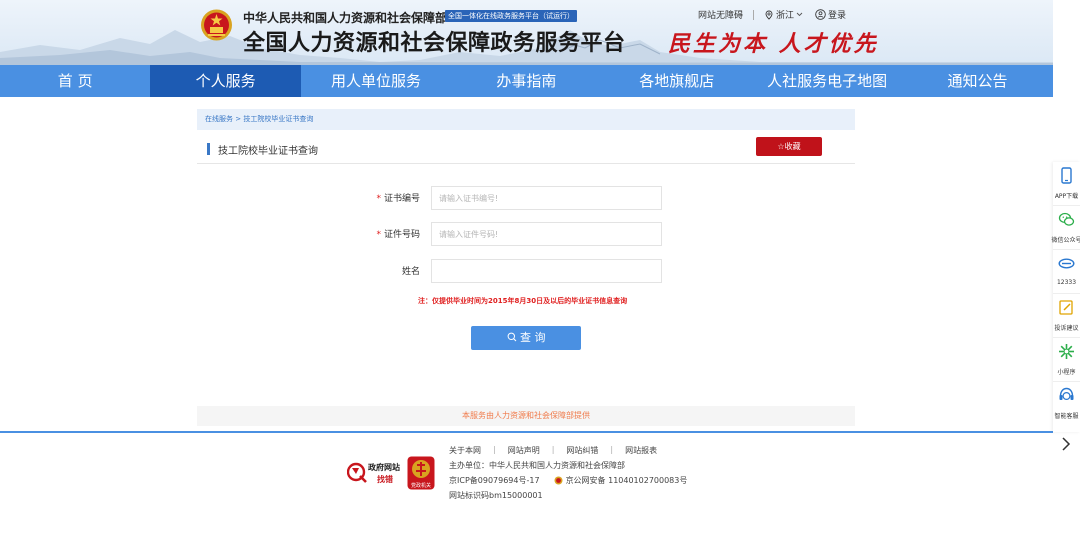  Describe the element at coordinates (526, 119) in the screenshot. I see `breadcrumb: 在线服务 > 技工院校毕业证书查询` at that location.